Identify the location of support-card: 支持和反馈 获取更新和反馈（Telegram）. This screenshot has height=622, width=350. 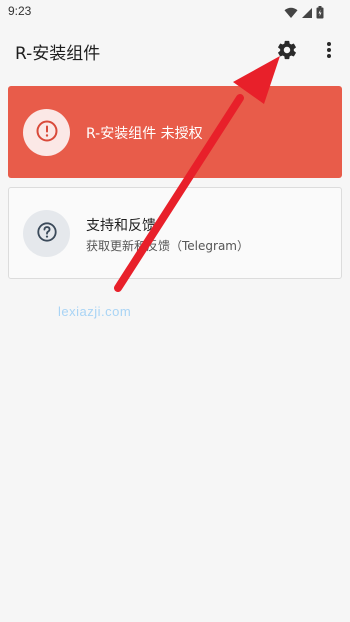
(175, 233).